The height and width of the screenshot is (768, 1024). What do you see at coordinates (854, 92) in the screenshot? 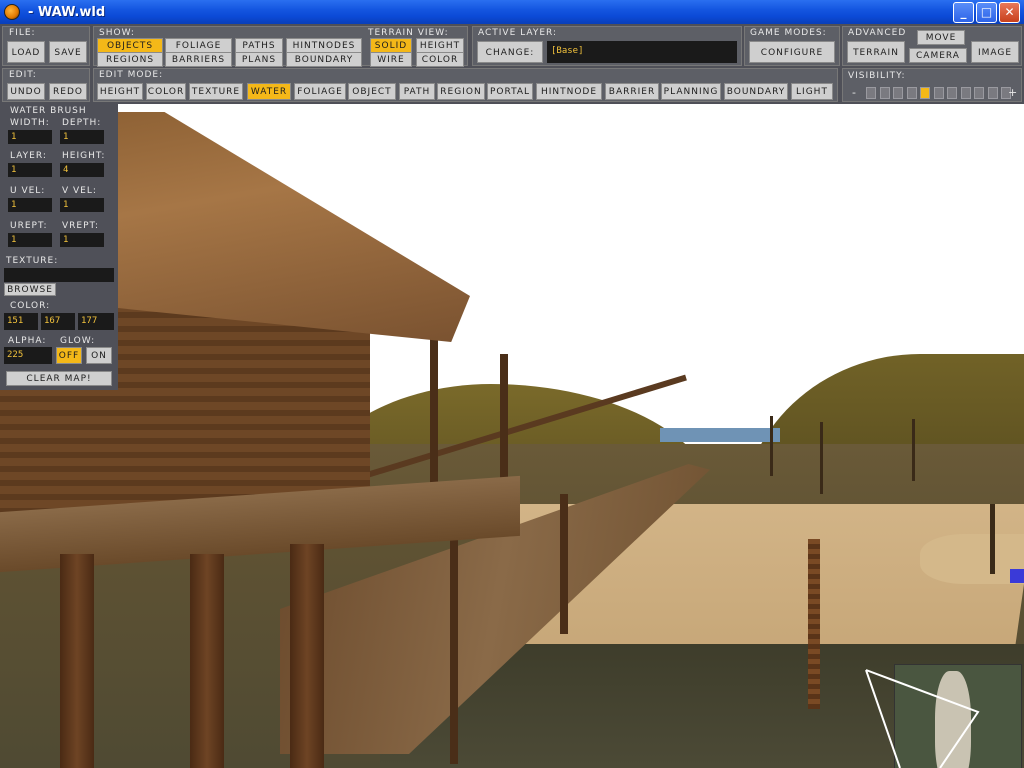
I see `visibility-minus-button: -` at bounding box center [854, 92].